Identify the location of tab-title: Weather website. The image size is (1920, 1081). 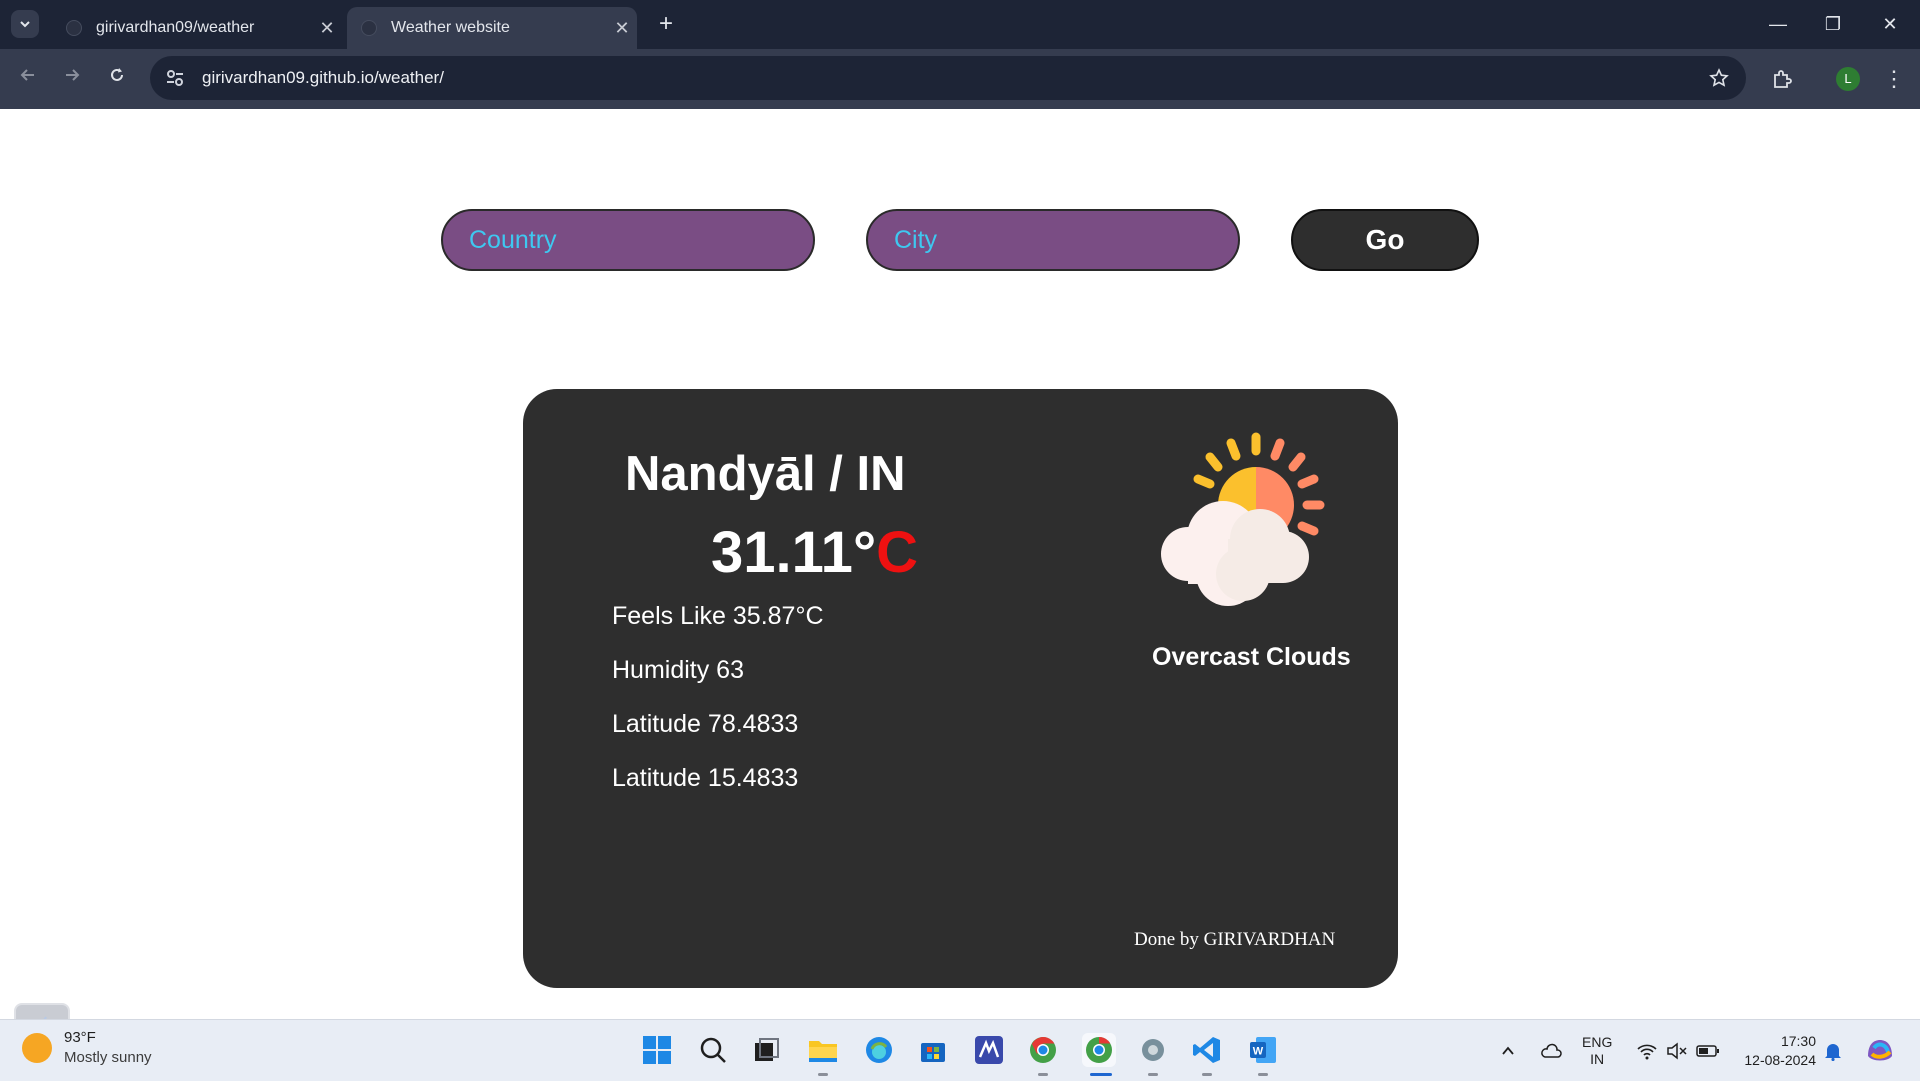
(450, 27).